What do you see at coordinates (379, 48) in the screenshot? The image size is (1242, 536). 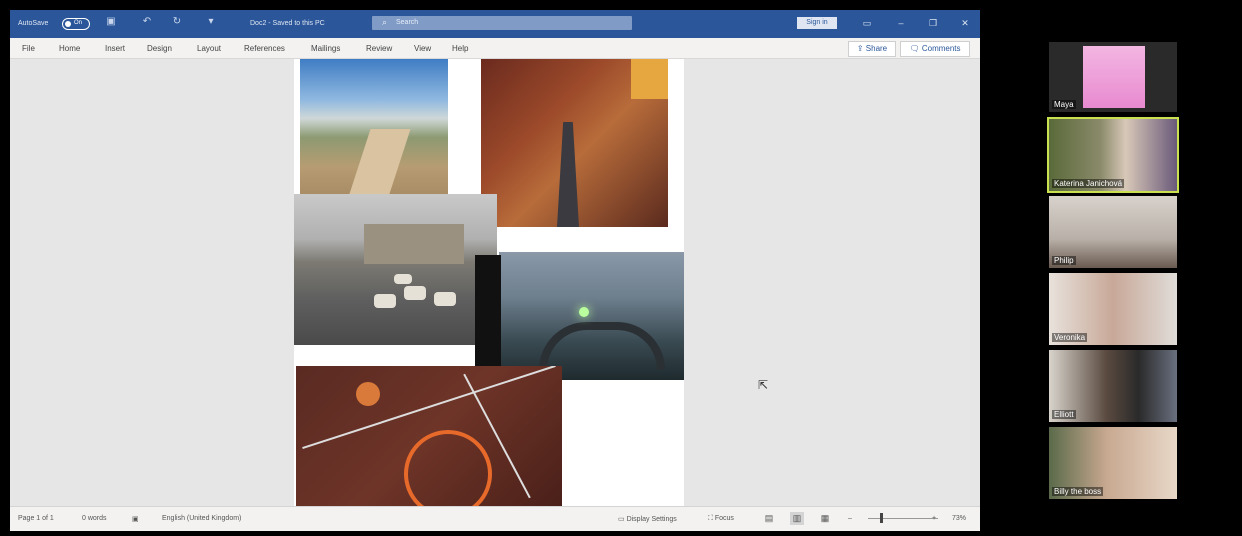 I see `tab-review: Review` at bounding box center [379, 48].